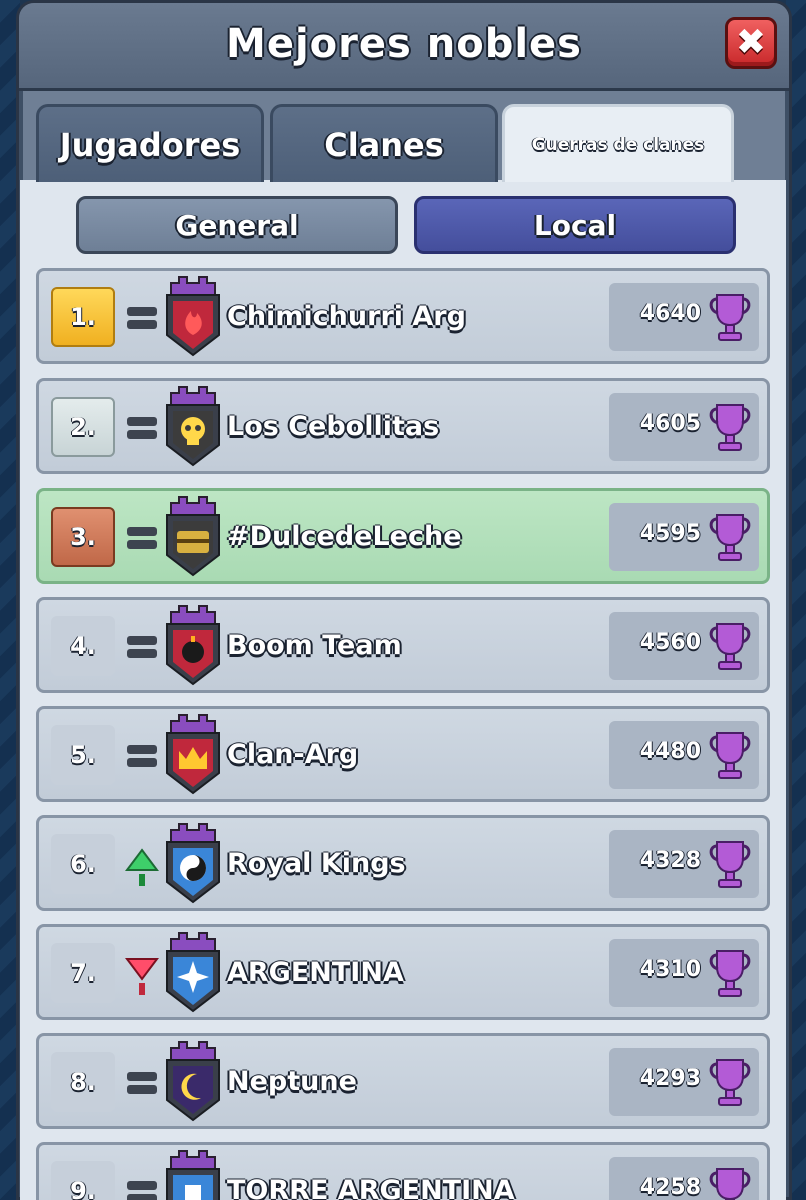  What do you see at coordinates (670, 642) in the screenshot?
I see `trophy-count: 4560` at bounding box center [670, 642].